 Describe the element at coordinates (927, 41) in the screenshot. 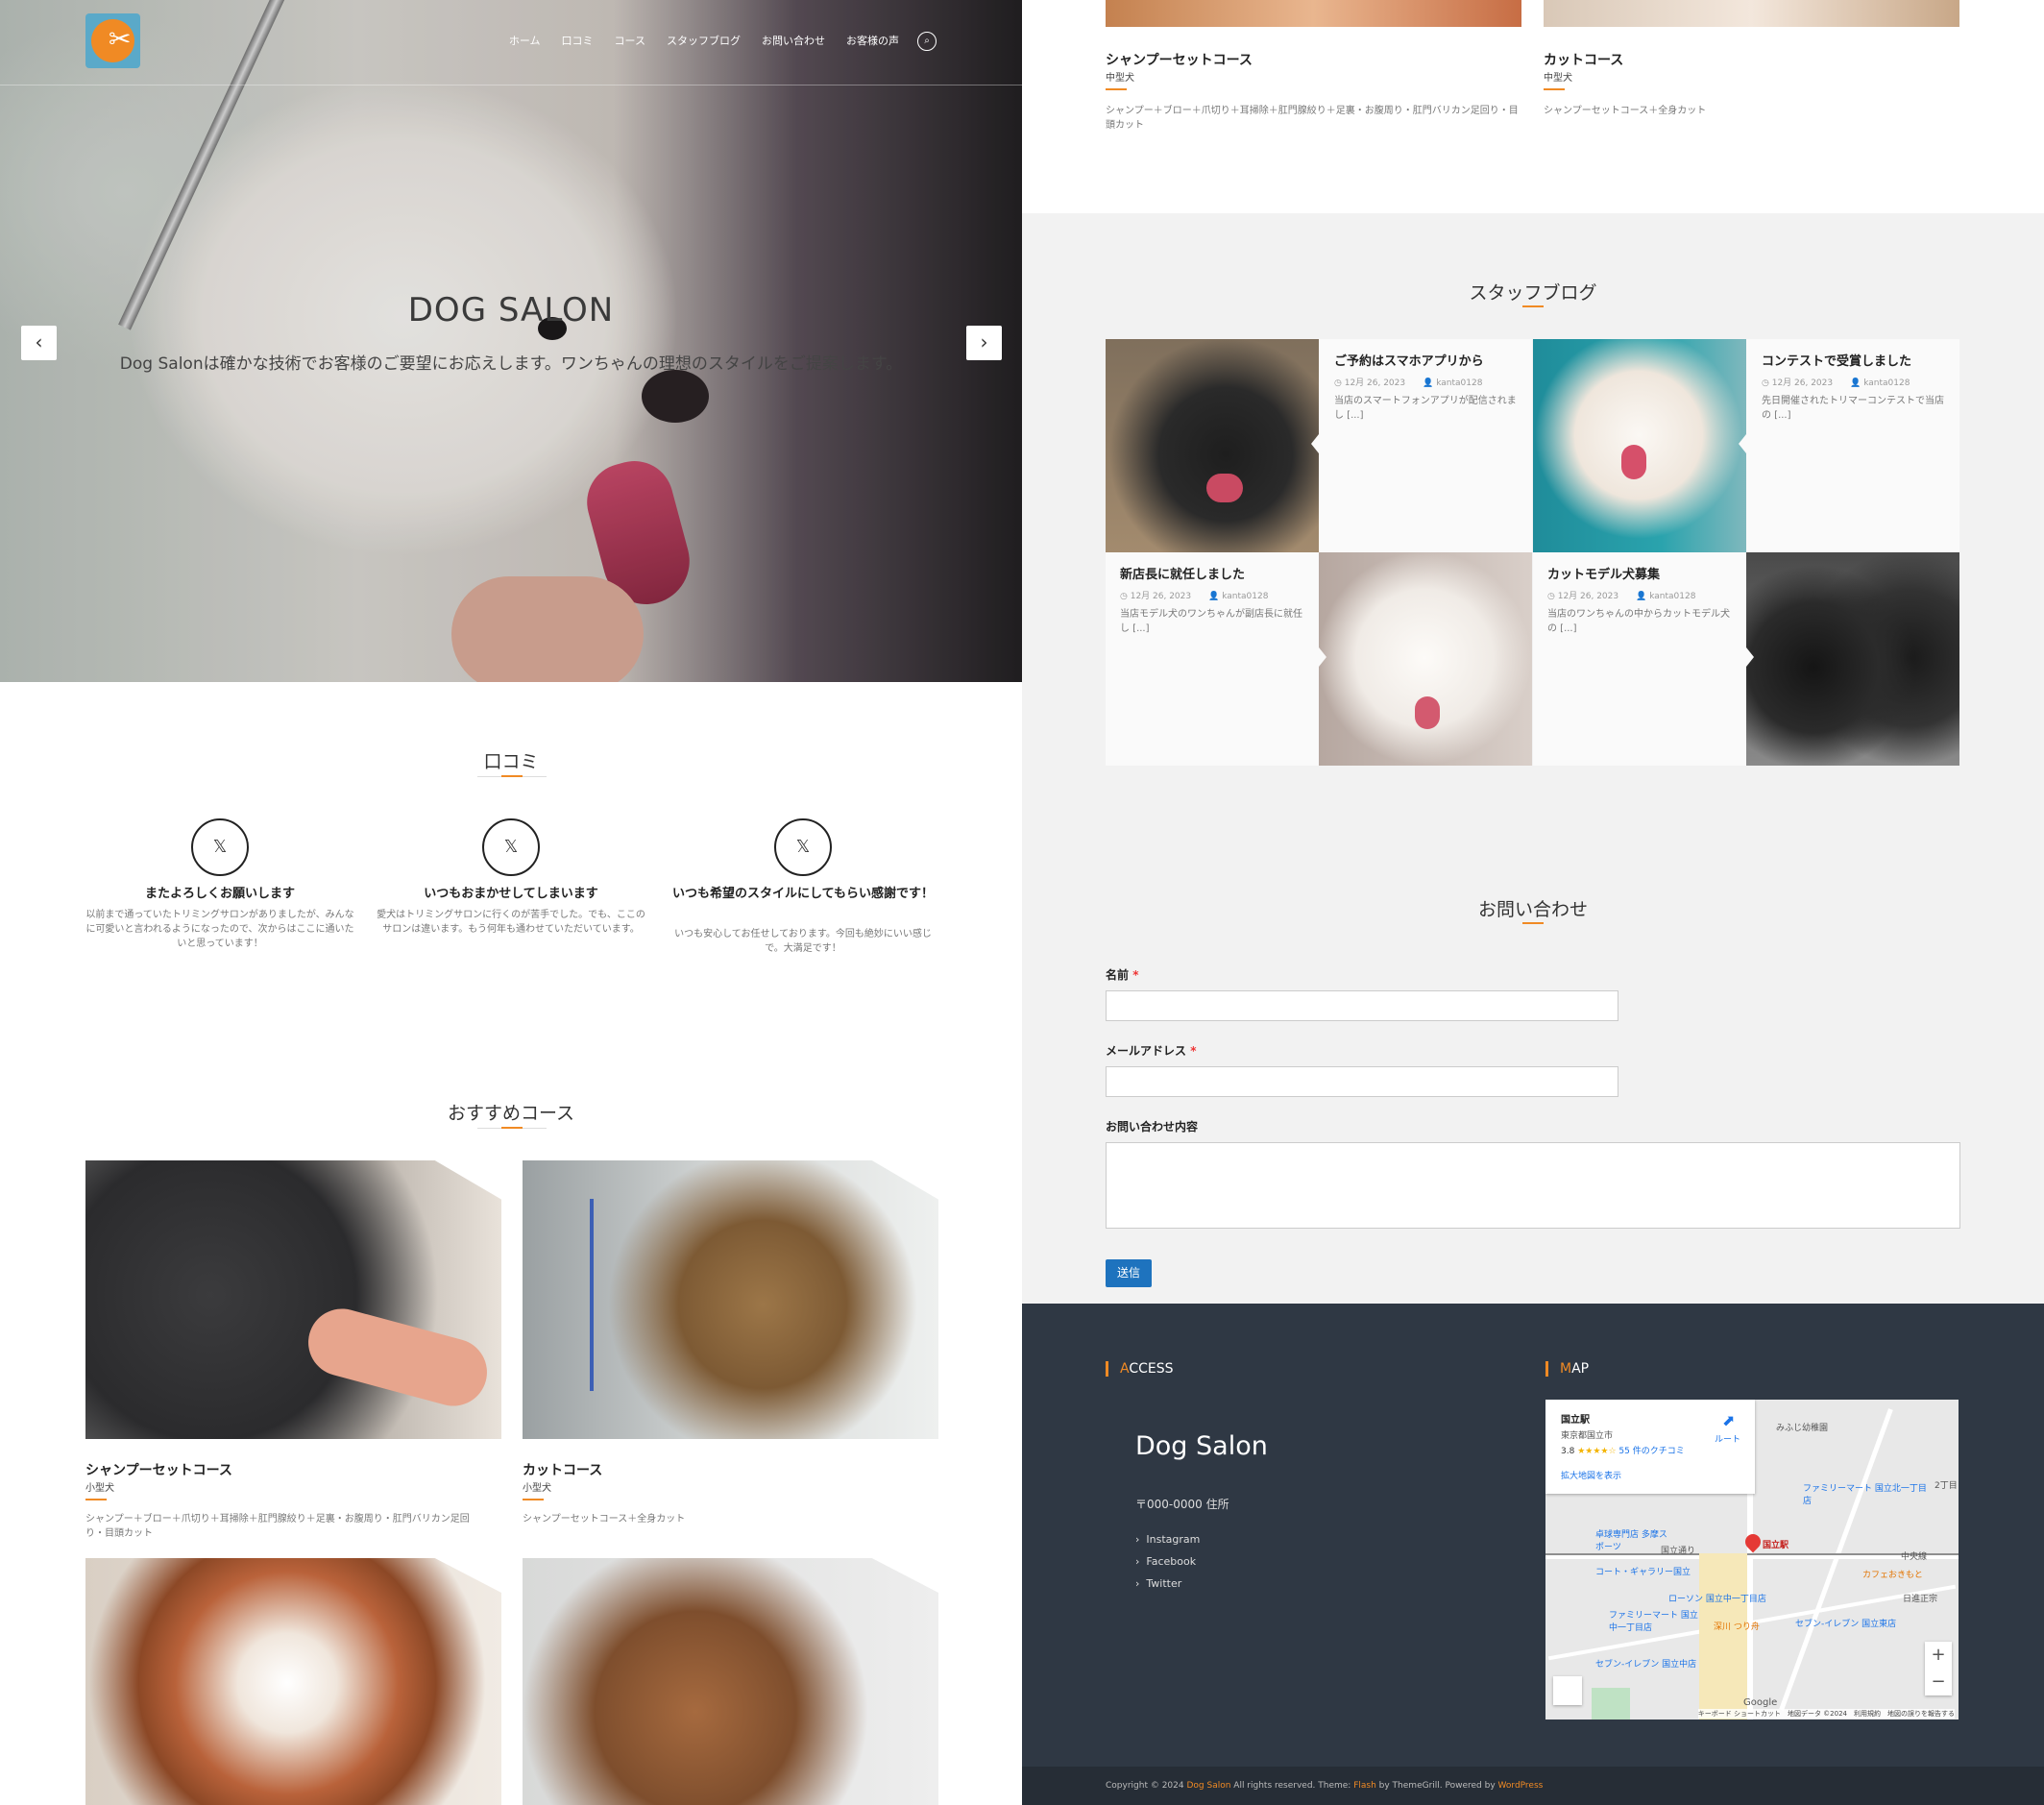

I see `search-icon: ⌕` at that location.